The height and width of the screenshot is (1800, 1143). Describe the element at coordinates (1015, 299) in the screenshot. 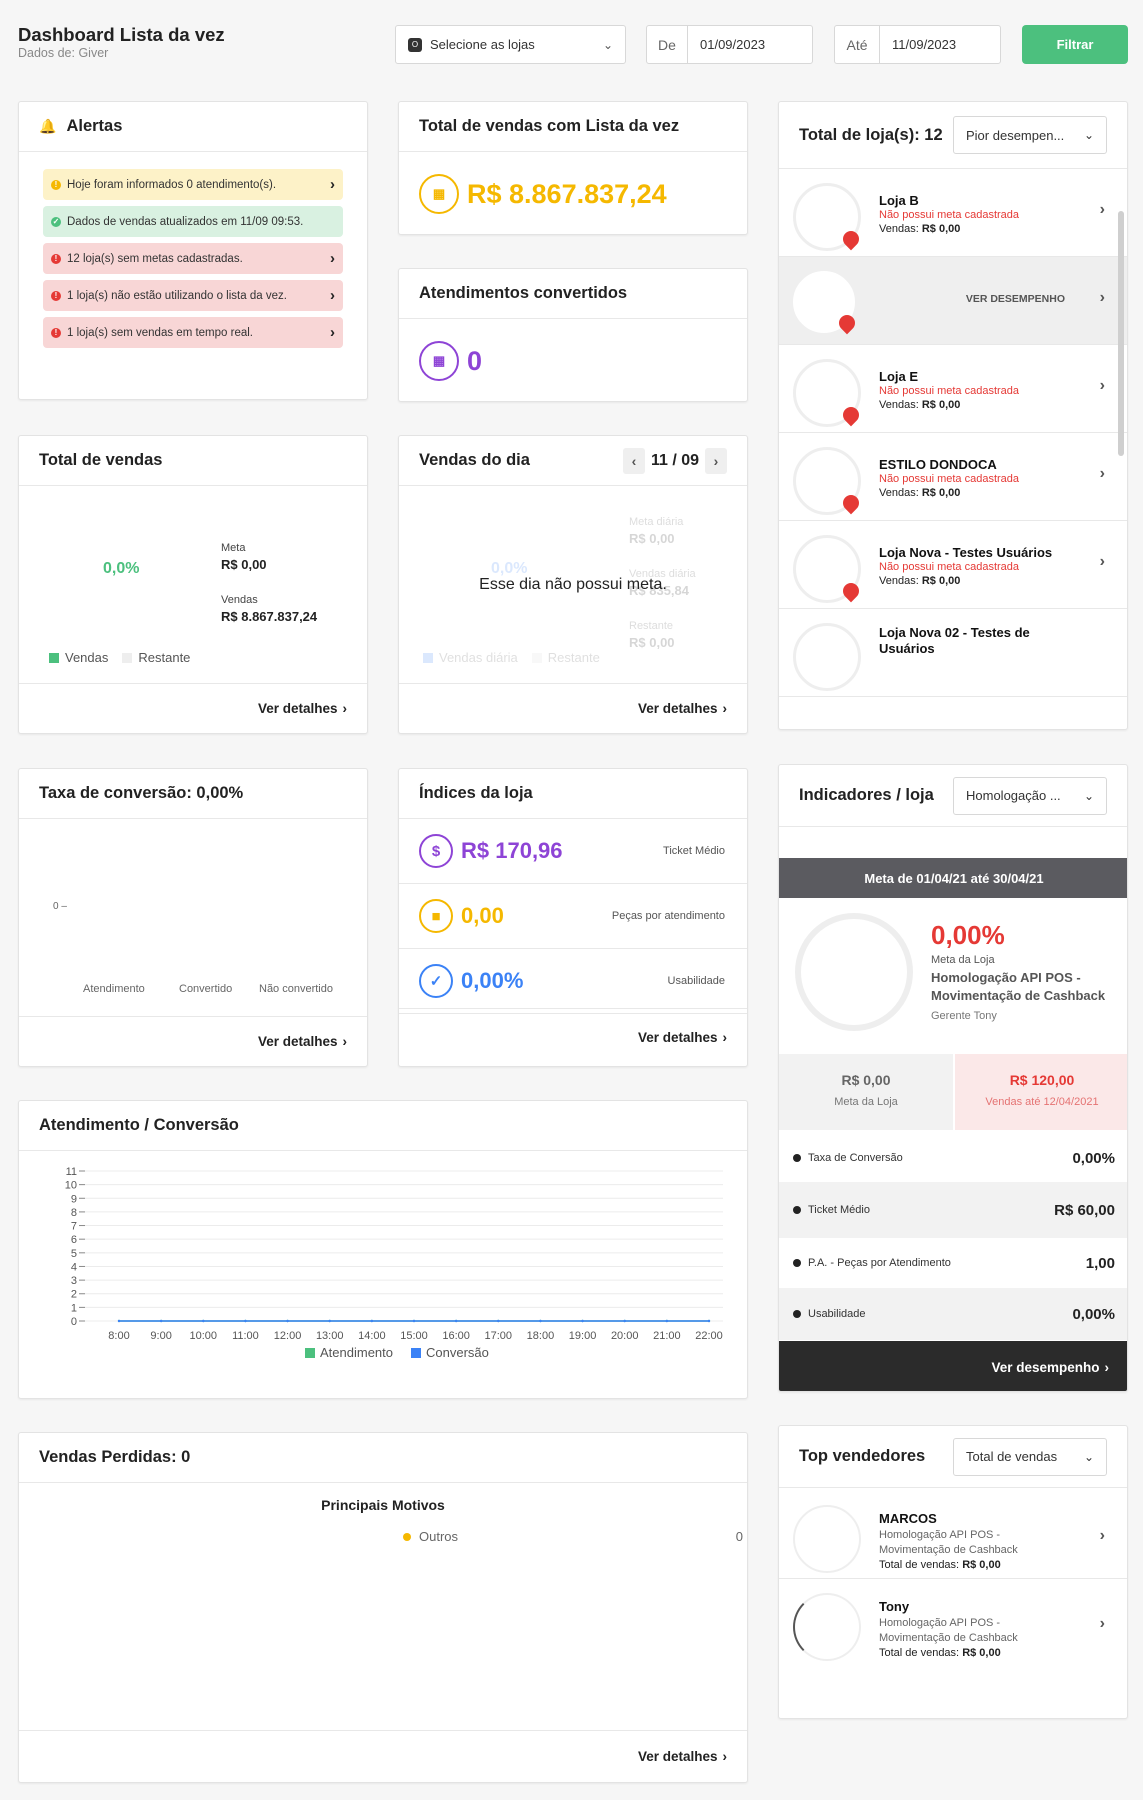

I see `view-performance-link: VER DESEMPENHO` at that location.